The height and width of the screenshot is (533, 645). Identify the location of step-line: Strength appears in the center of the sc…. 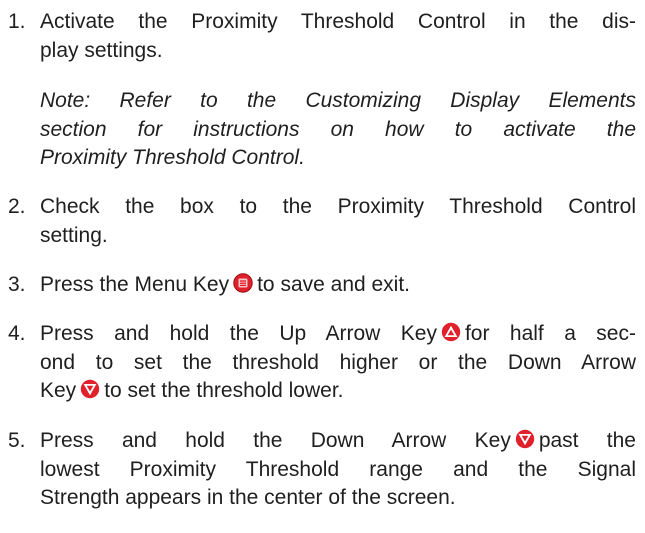
(248, 497).